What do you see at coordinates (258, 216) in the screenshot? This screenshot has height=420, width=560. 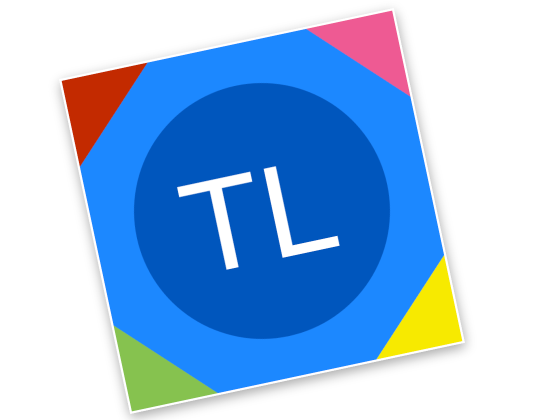 I see `logo-text: TL` at bounding box center [258, 216].